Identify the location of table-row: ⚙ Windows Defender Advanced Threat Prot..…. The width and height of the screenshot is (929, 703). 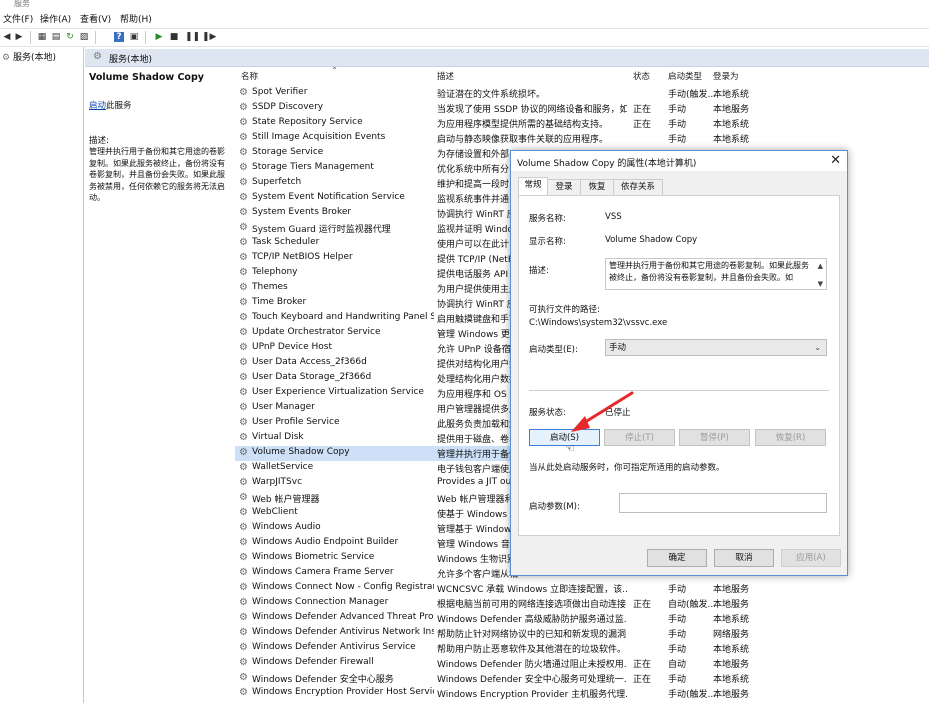
(500, 618).